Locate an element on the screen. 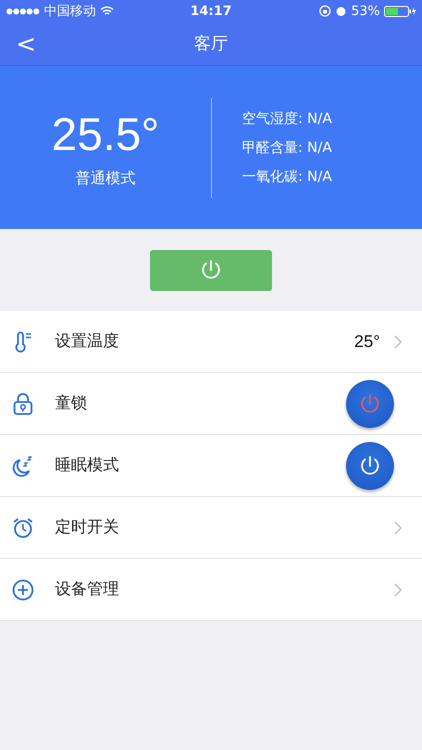  carrier-name: 中国移动 is located at coordinates (70, 11).